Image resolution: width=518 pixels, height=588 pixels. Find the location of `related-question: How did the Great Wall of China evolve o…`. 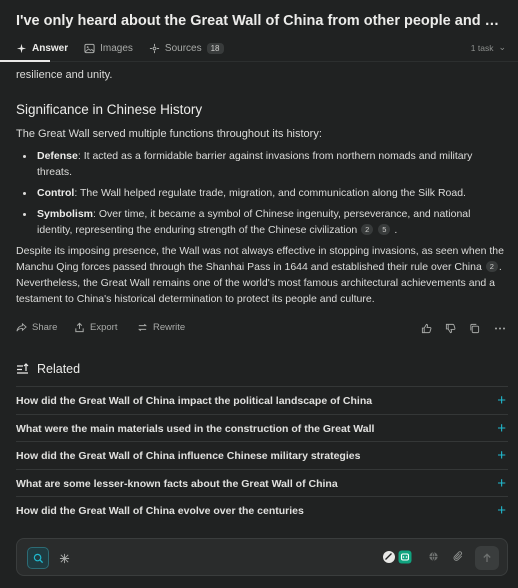

related-question: How did the Great Wall of China evolve o… is located at coordinates (262, 510).